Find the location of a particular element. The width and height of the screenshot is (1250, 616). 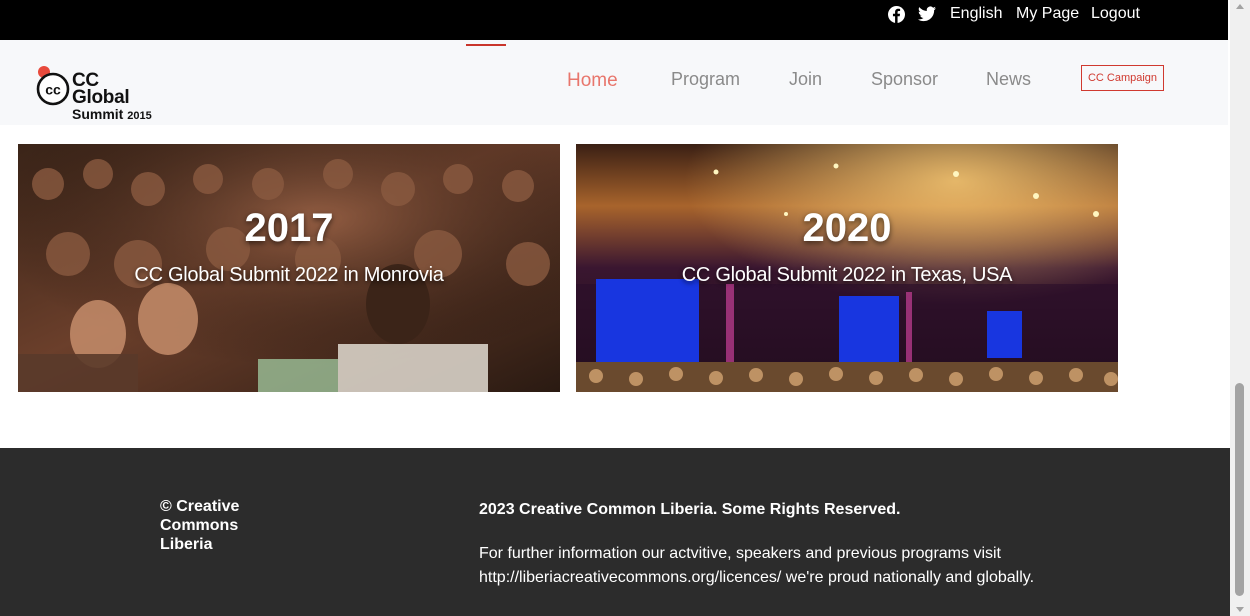

svg-text: cc is located at coordinates (53, 90).